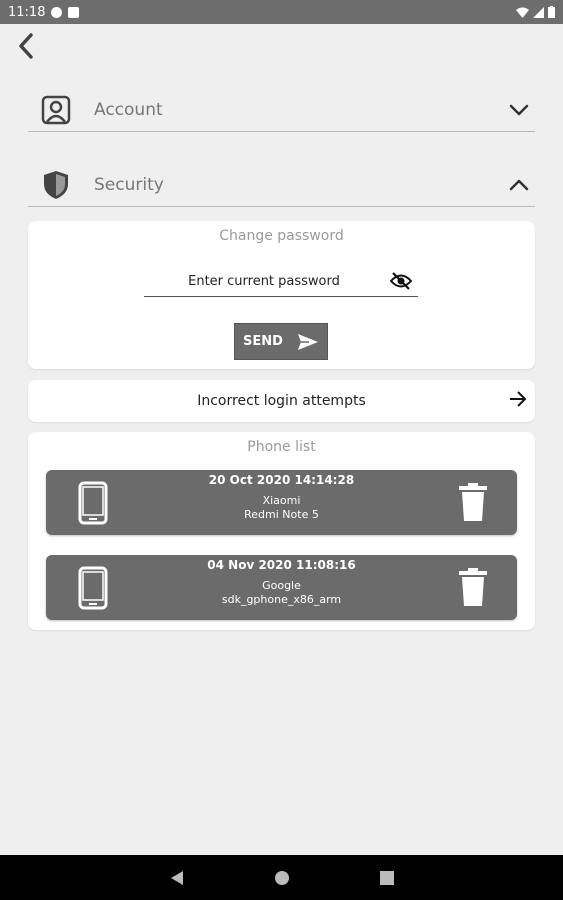 The width and height of the screenshot is (563, 900). I want to click on chevron-up-icon, so click(519, 184).